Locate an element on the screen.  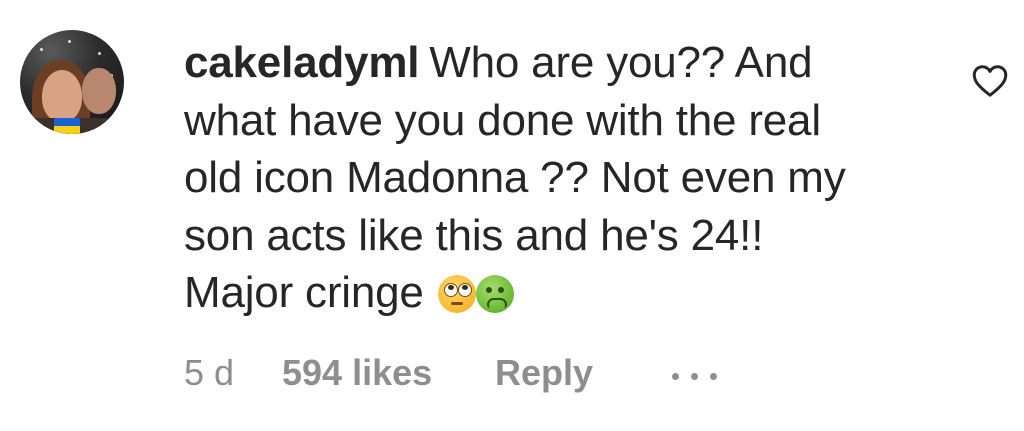
comment-text-line-3: old icon Madonna ?? Not even my is located at coordinates (515, 177).